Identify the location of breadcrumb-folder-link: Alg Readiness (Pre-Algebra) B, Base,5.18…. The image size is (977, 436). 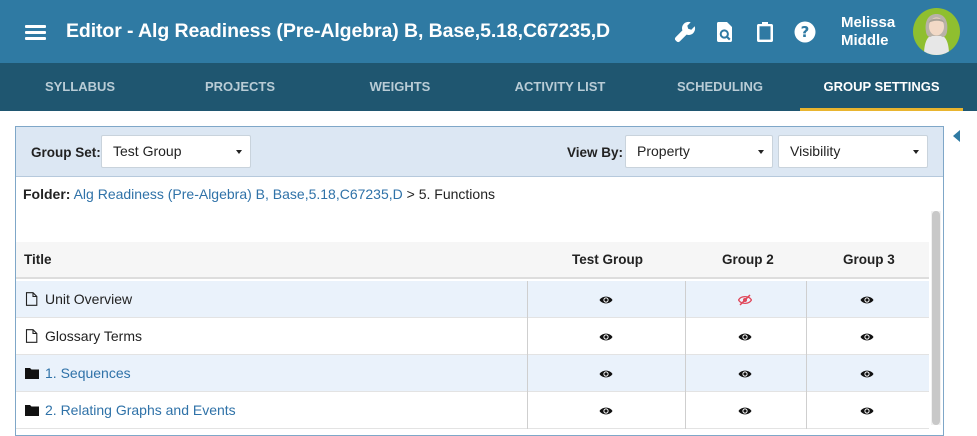
(238, 194).